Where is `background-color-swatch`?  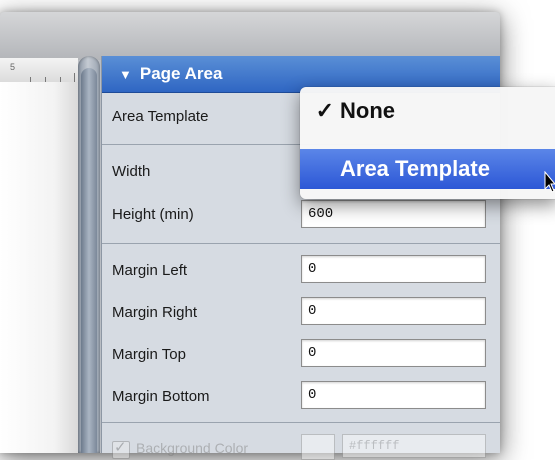
background-color-swatch is located at coordinates (318, 447).